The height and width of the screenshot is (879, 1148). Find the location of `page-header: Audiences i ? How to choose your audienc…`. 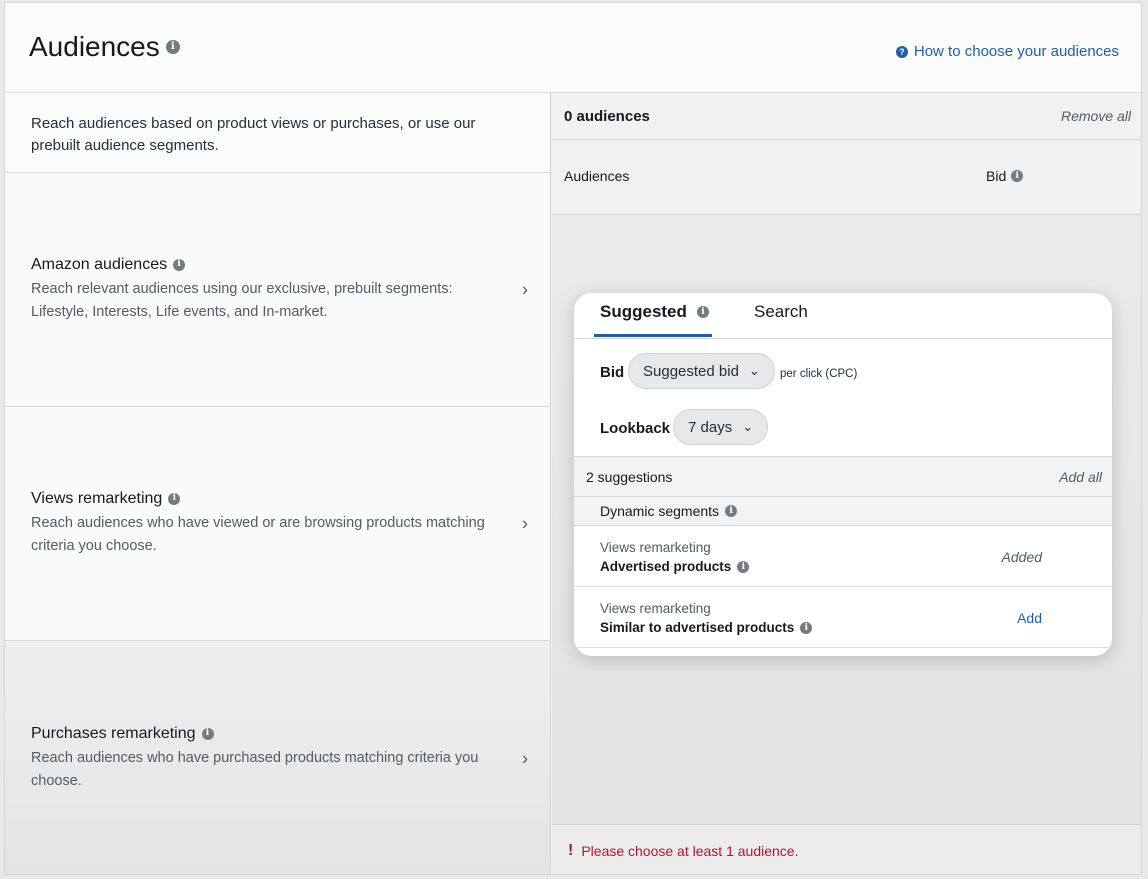

page-header: Audiences i ? How to choose your audienc… is located at coordinates (573, 48).